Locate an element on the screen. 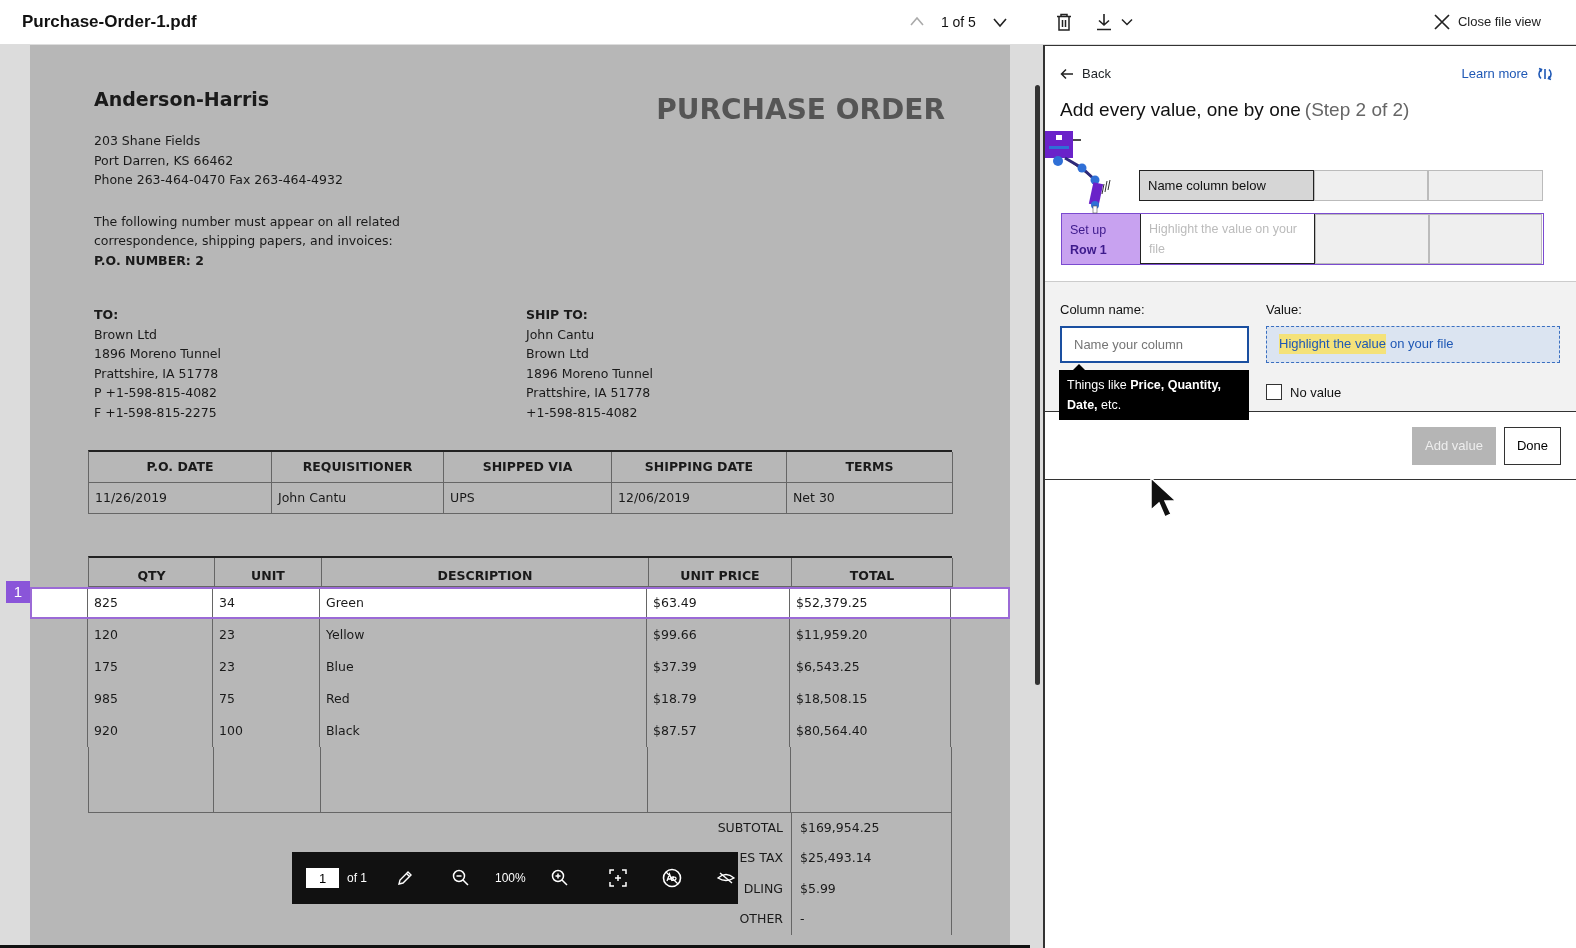  fit-to-screen-button is located at coordinates (617, 878).